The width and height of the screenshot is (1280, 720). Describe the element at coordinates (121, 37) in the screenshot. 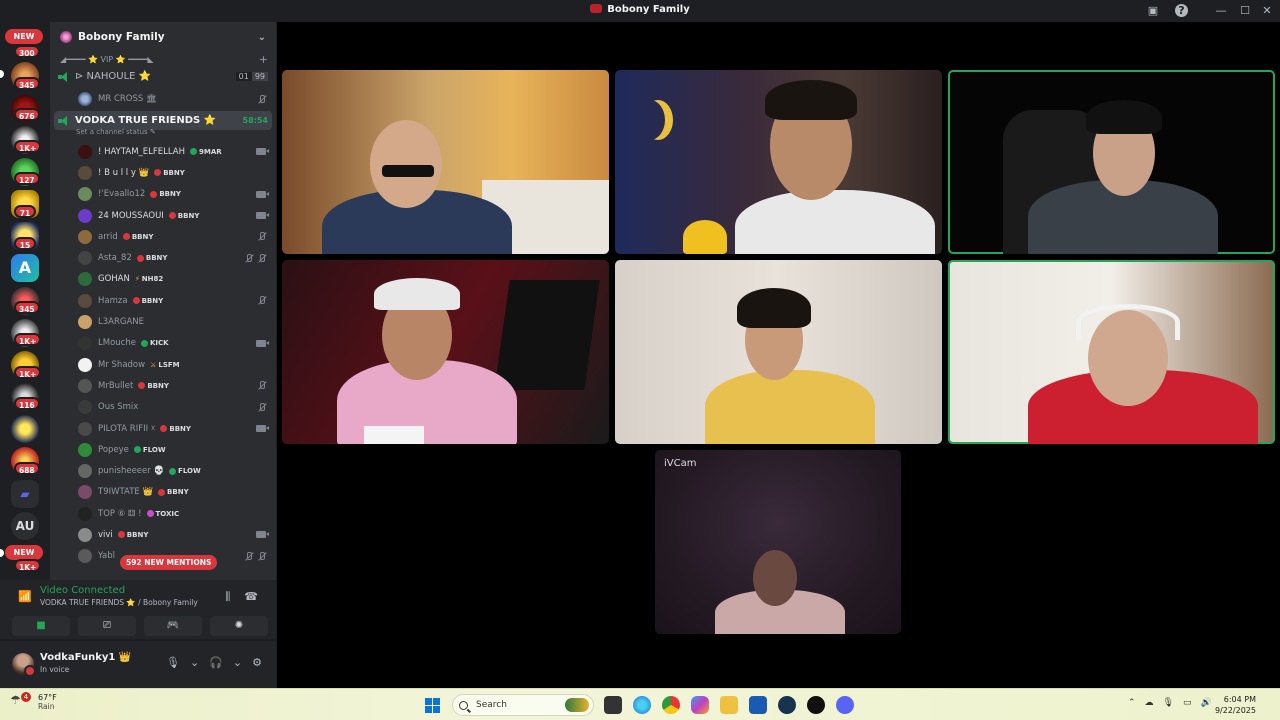

I see `server-name: Bobony Family` at that location.